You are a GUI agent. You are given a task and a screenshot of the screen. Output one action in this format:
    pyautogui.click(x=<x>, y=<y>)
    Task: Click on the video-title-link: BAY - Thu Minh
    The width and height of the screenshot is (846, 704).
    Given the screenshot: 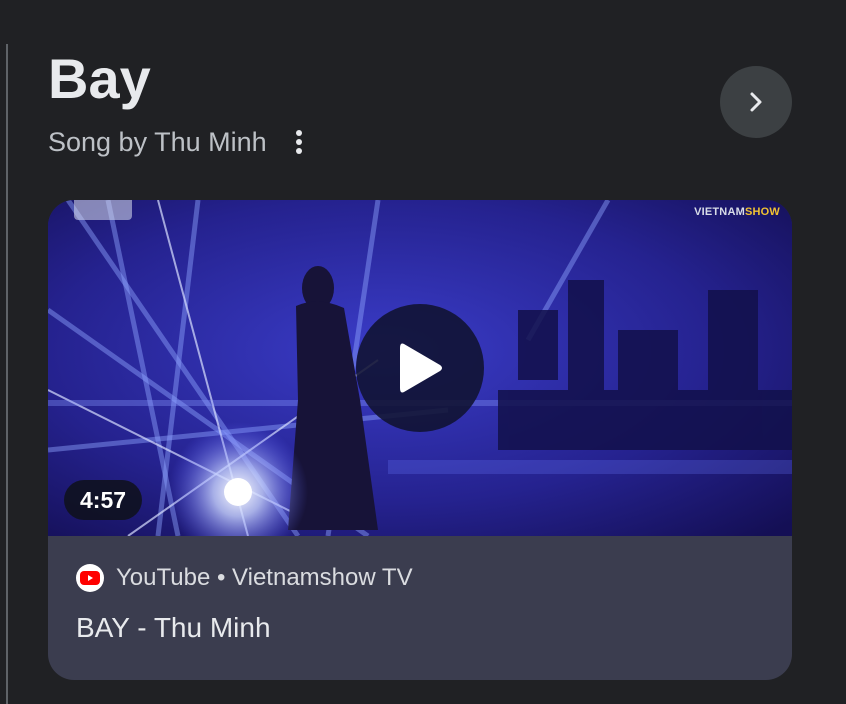 What is the action you would take?
    pyautogui.click(x=173, y=628)
    